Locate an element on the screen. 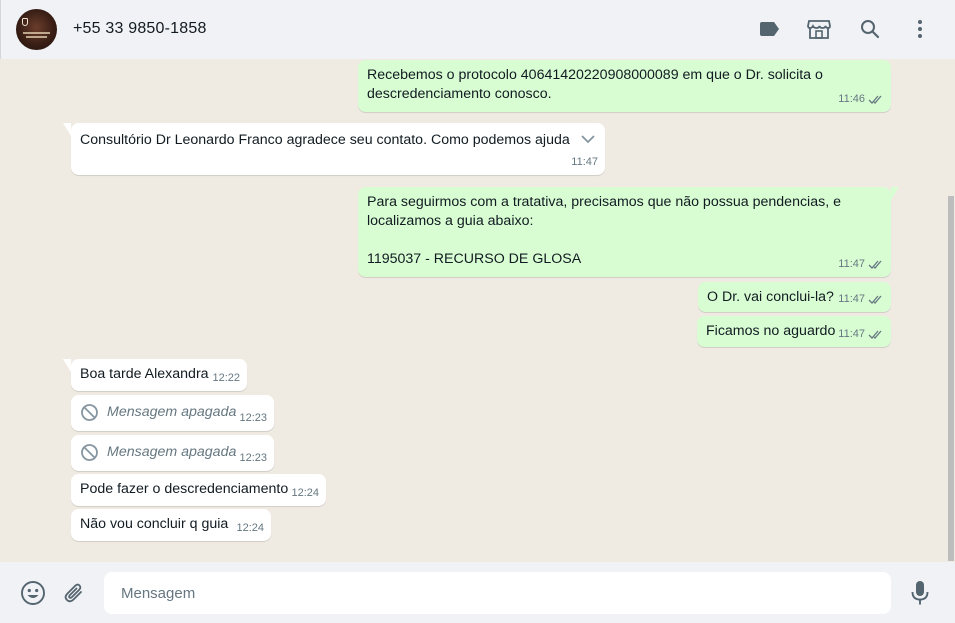 This screenshot has width=955, height=623. label-icon is located at coordinates (770, 29).